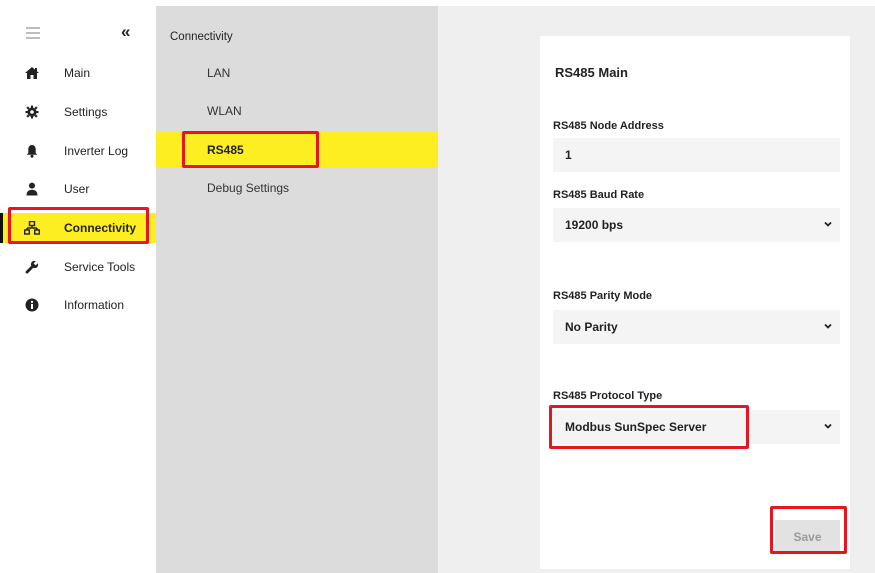 Image resolution: width=875 pixels, height=573 pixels. Describe the element at coordinates (100, 267) in the screenshot. I see `sidebar-item-label: Service Tools` at that location.